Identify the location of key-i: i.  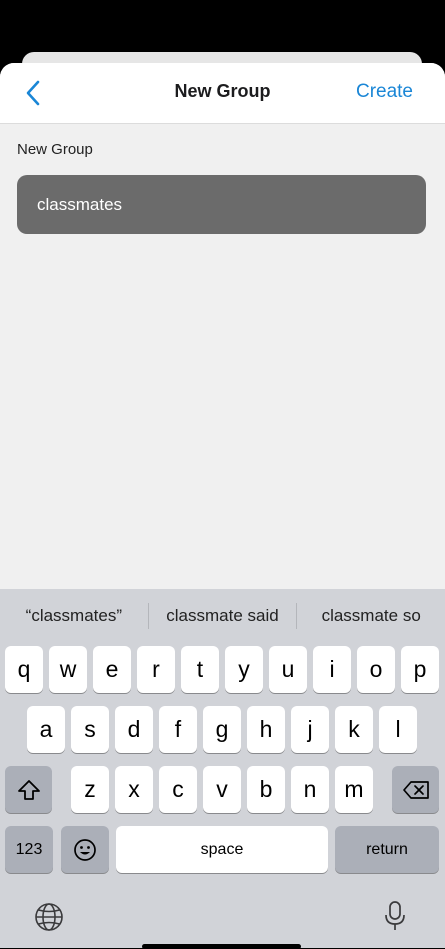
(332, 669).